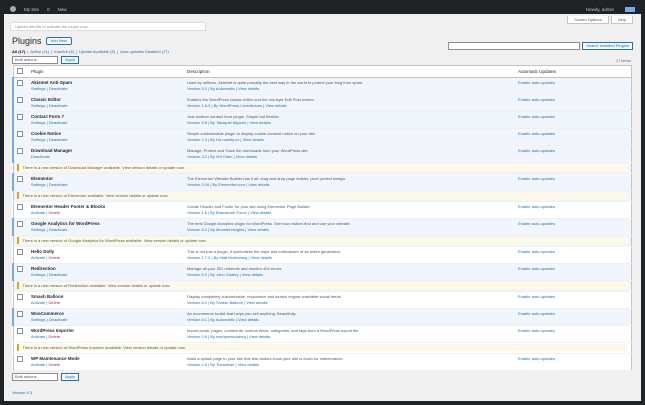 The width and height of the screenshot is (645, 405). What do you see at coordinates (48, 9) in the screenshot?
I see `comments-count: 0` at bounding box center [48, 9].